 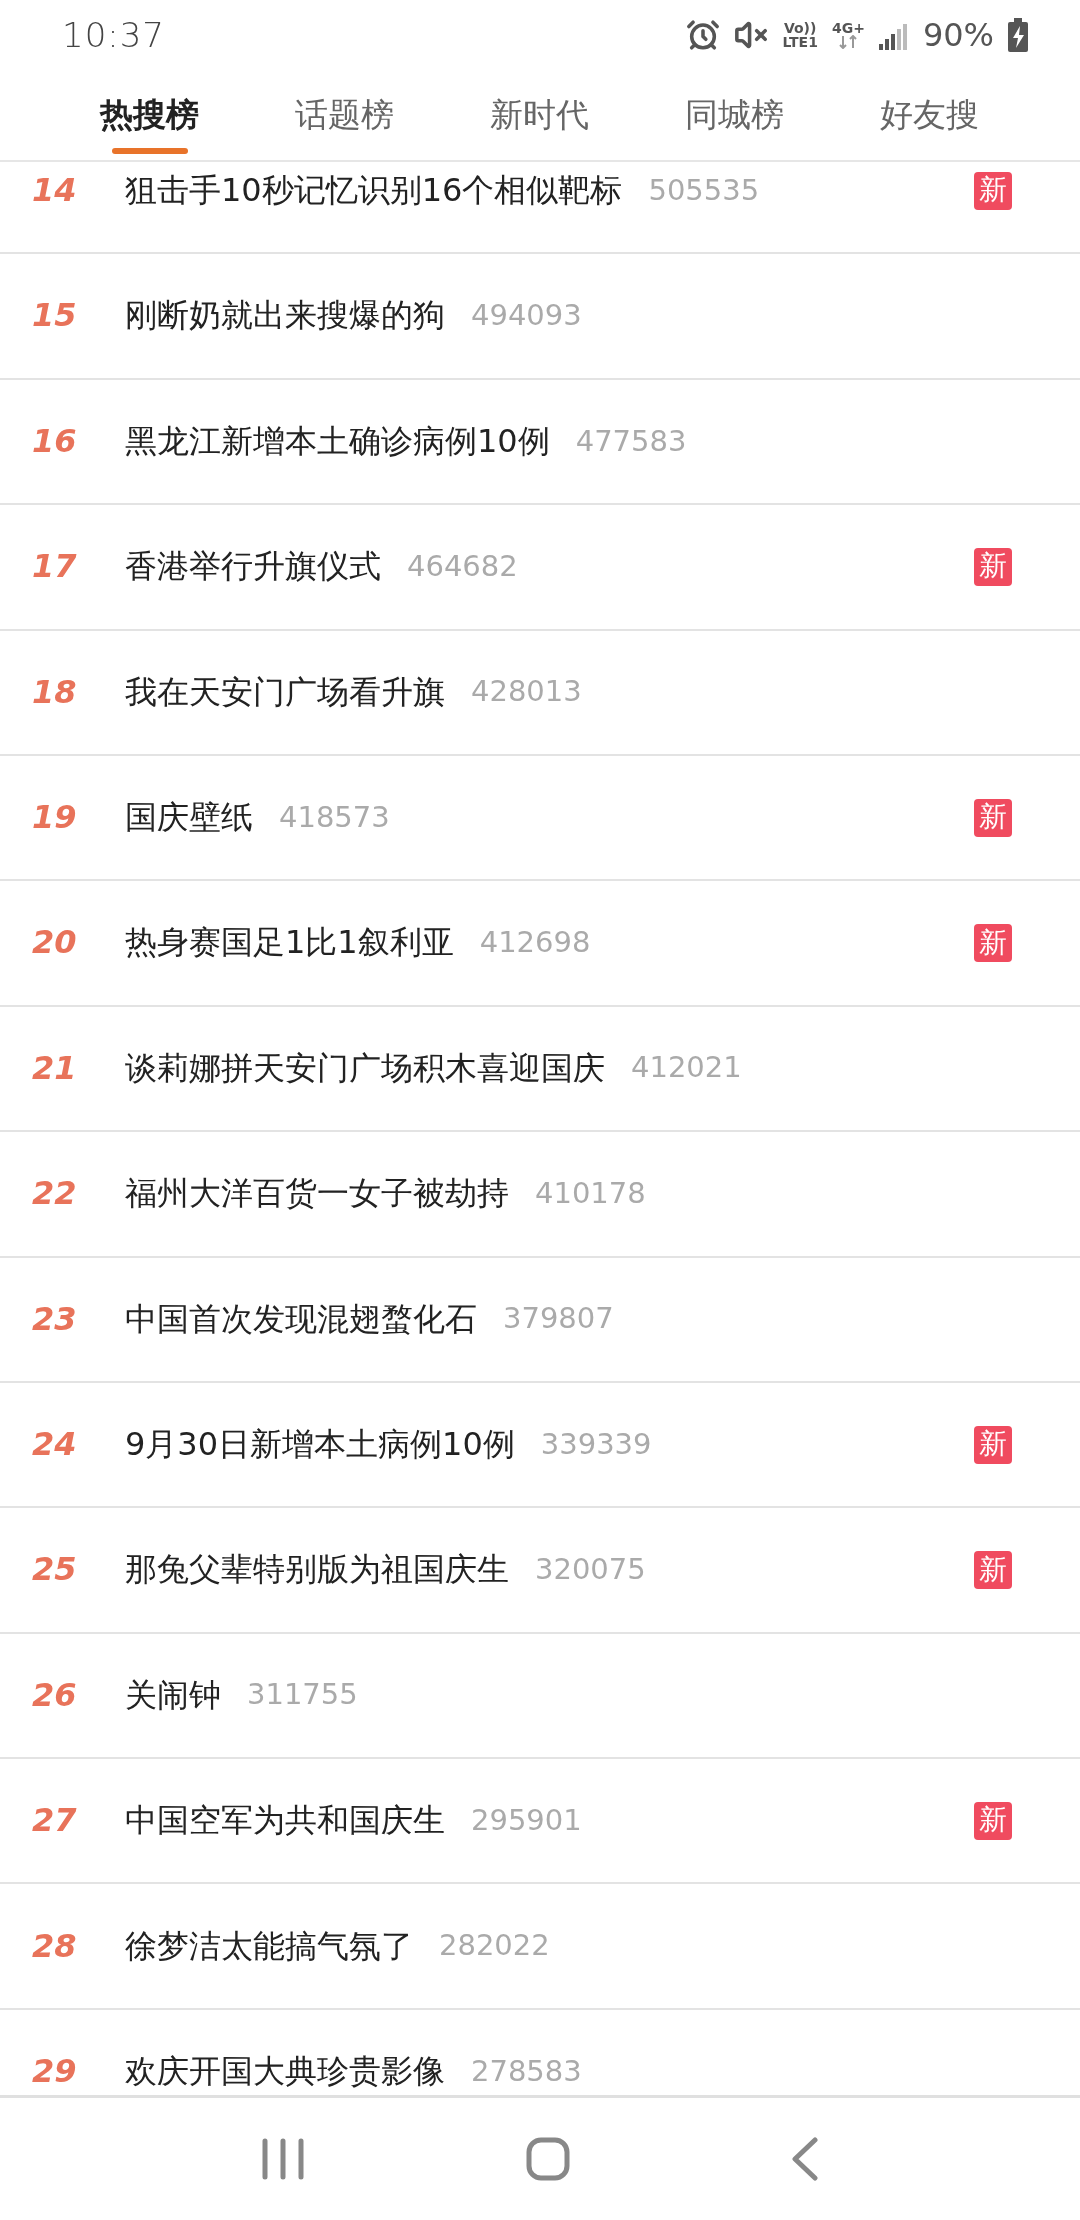 I want to click on rank-number: 29, so click(x=54, y=2071).